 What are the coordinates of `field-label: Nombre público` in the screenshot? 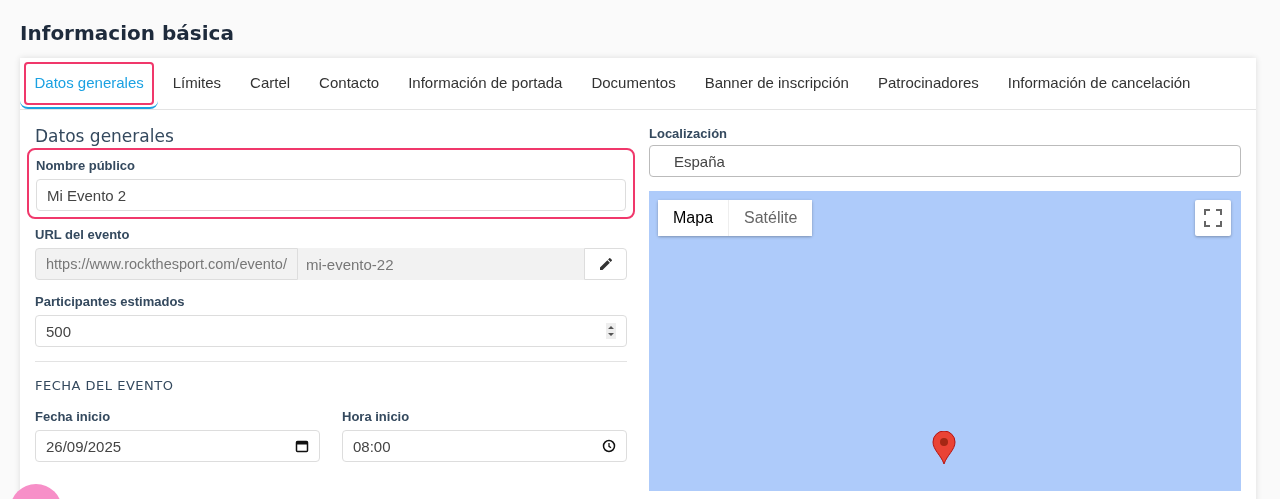 It's located at (86, 165).